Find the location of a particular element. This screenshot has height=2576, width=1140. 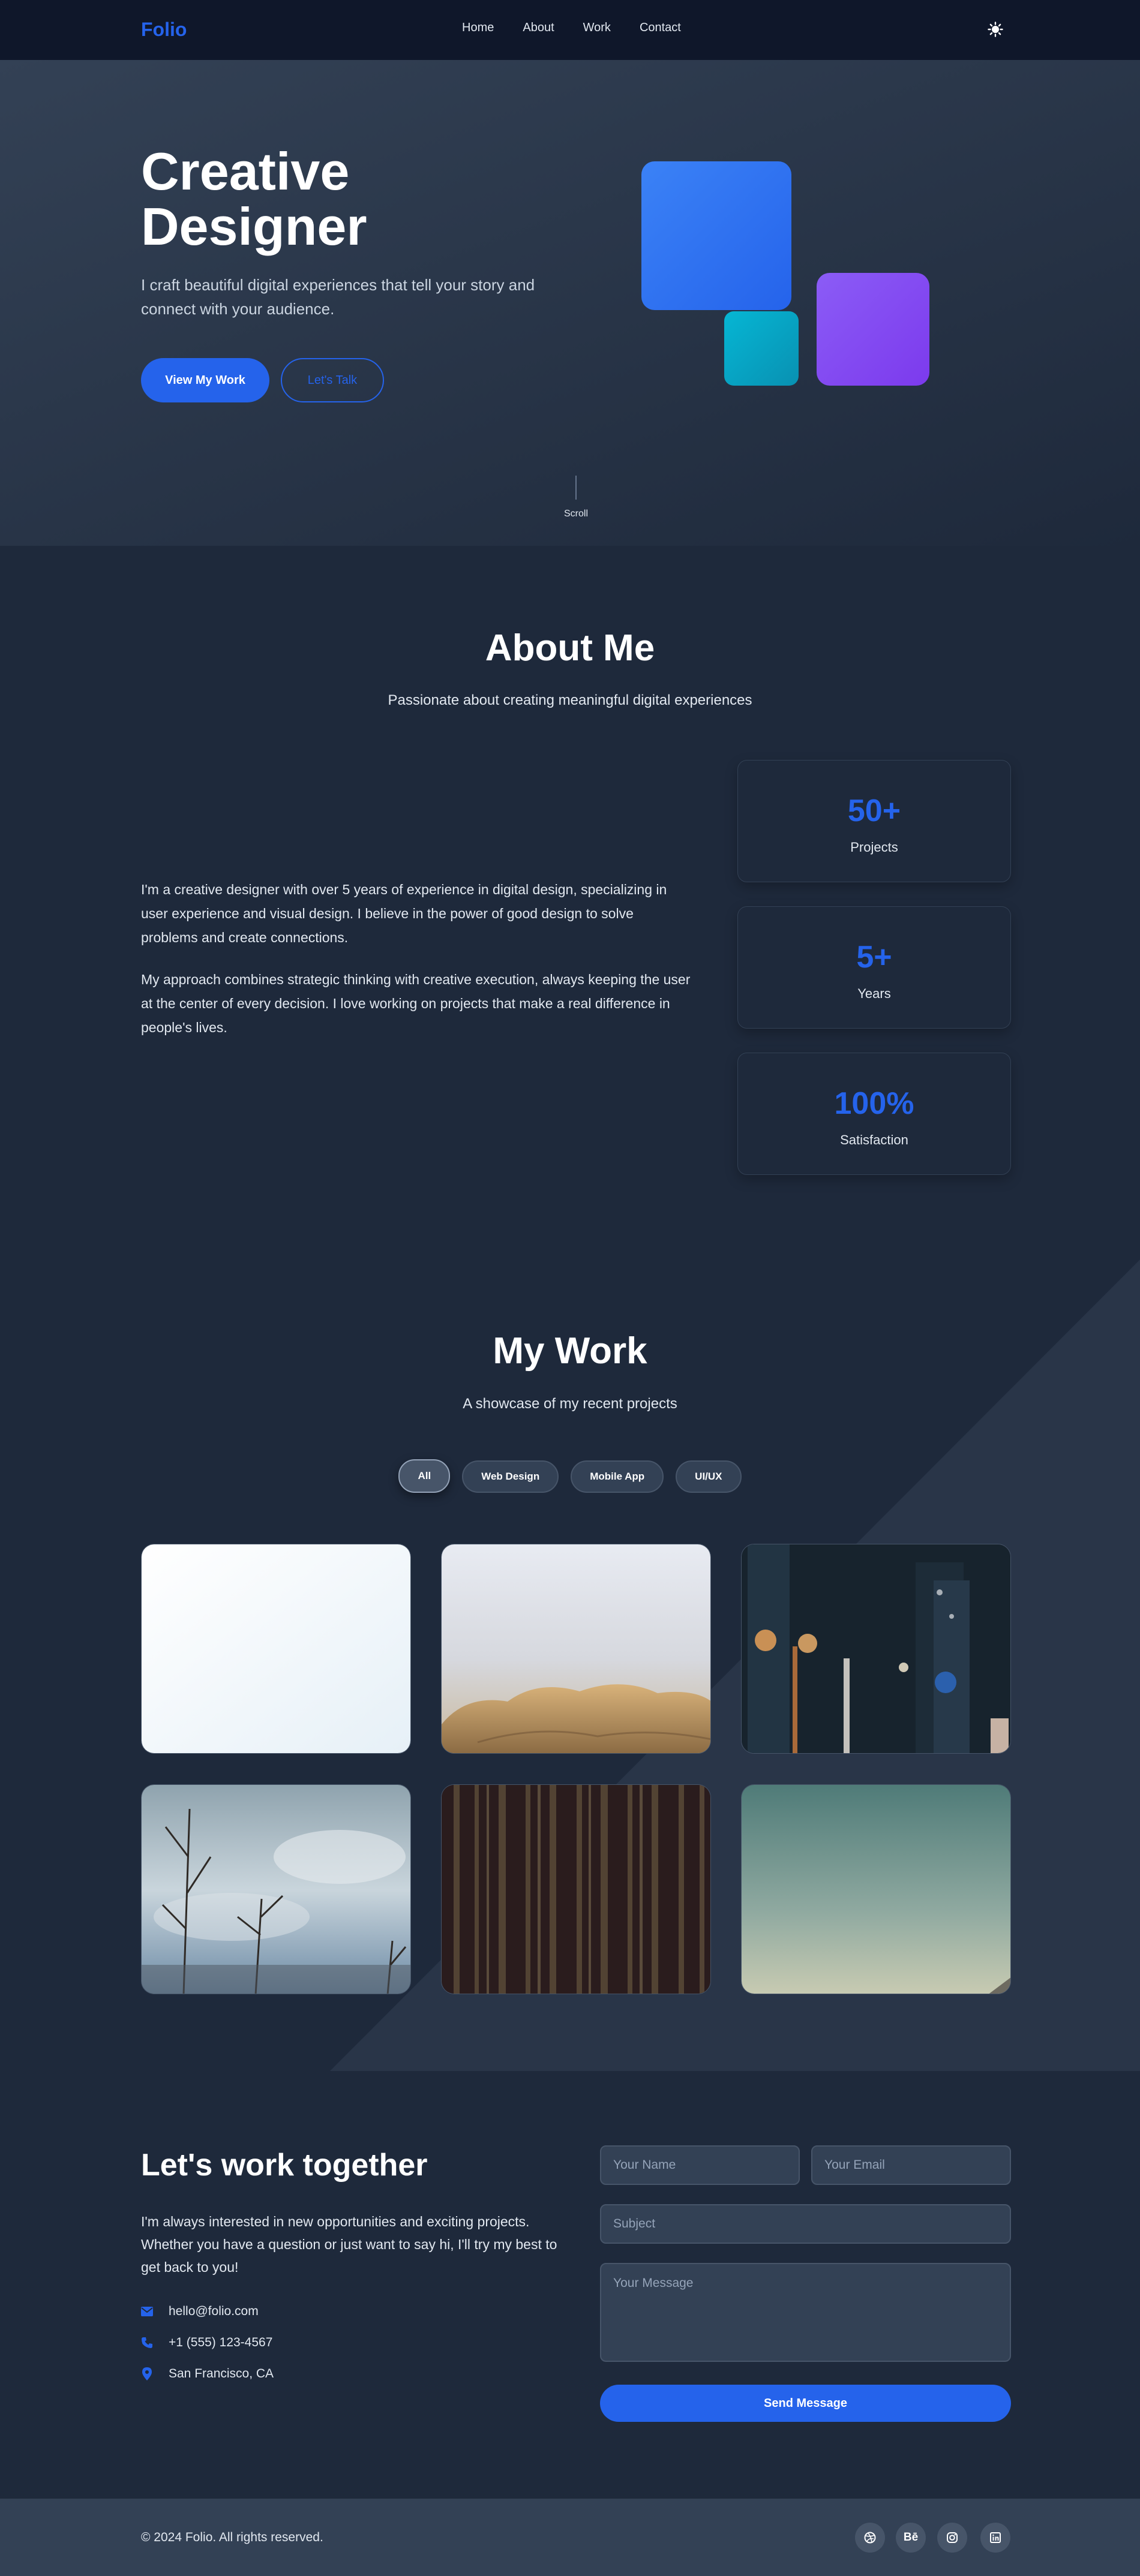

stat-label: Projects is located at coordinates (874, 848).